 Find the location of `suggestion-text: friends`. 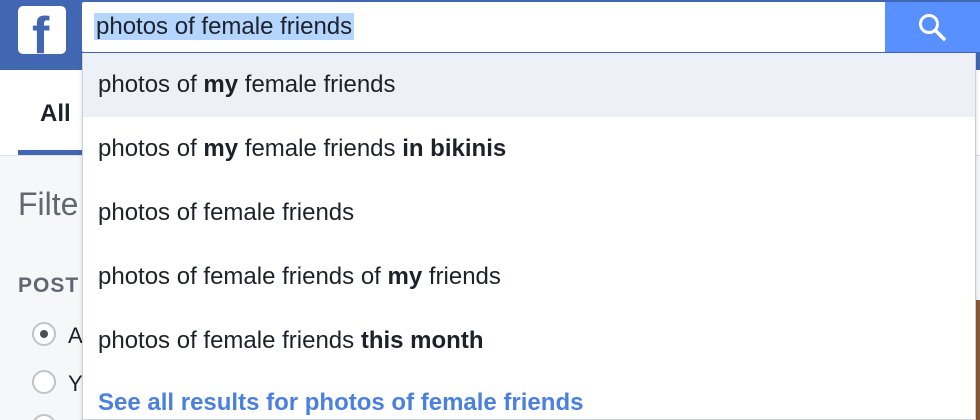

suggestion-text: friends is located at coordinates (461, 276).